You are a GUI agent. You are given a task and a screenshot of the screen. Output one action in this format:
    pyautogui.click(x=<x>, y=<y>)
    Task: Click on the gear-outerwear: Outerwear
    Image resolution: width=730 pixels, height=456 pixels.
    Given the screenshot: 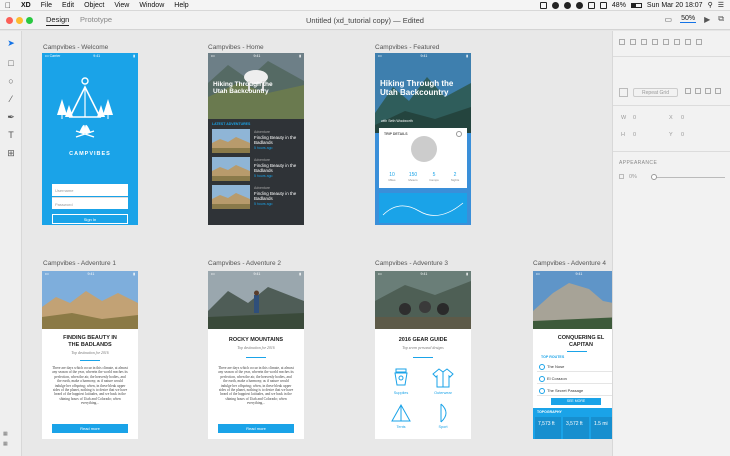 What is the action you would take?
    pyautogui.click(x=443, y=381)
    